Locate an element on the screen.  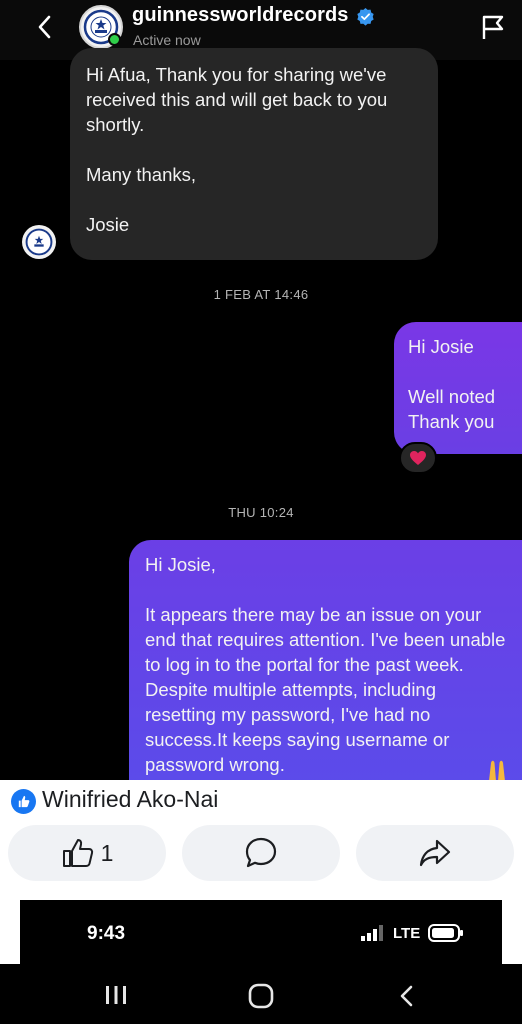
share-button is located at coordinates (435, 853).